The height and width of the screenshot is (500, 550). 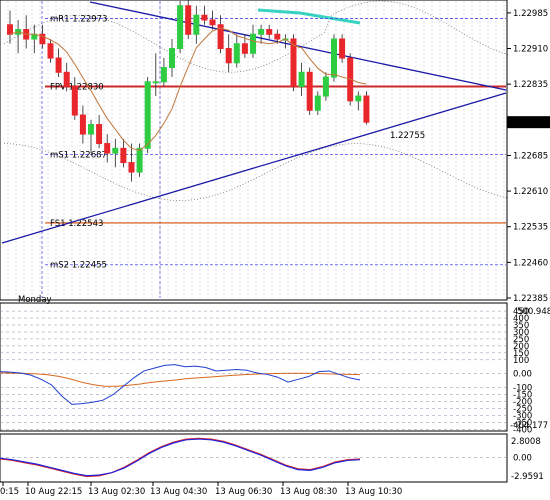 I want to click on price-tick-label: 1.22460, so click(x=530, y=263).